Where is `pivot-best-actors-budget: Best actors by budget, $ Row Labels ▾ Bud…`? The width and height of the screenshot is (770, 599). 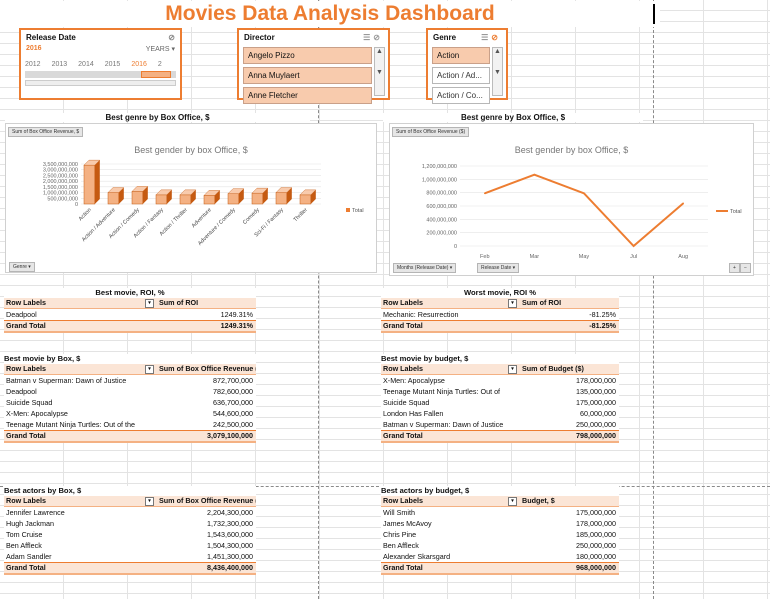
pivot-best-actors-budget: Best actors by budget, $ Row Labels ▾ Bud… is located at coordinates (500, 530).